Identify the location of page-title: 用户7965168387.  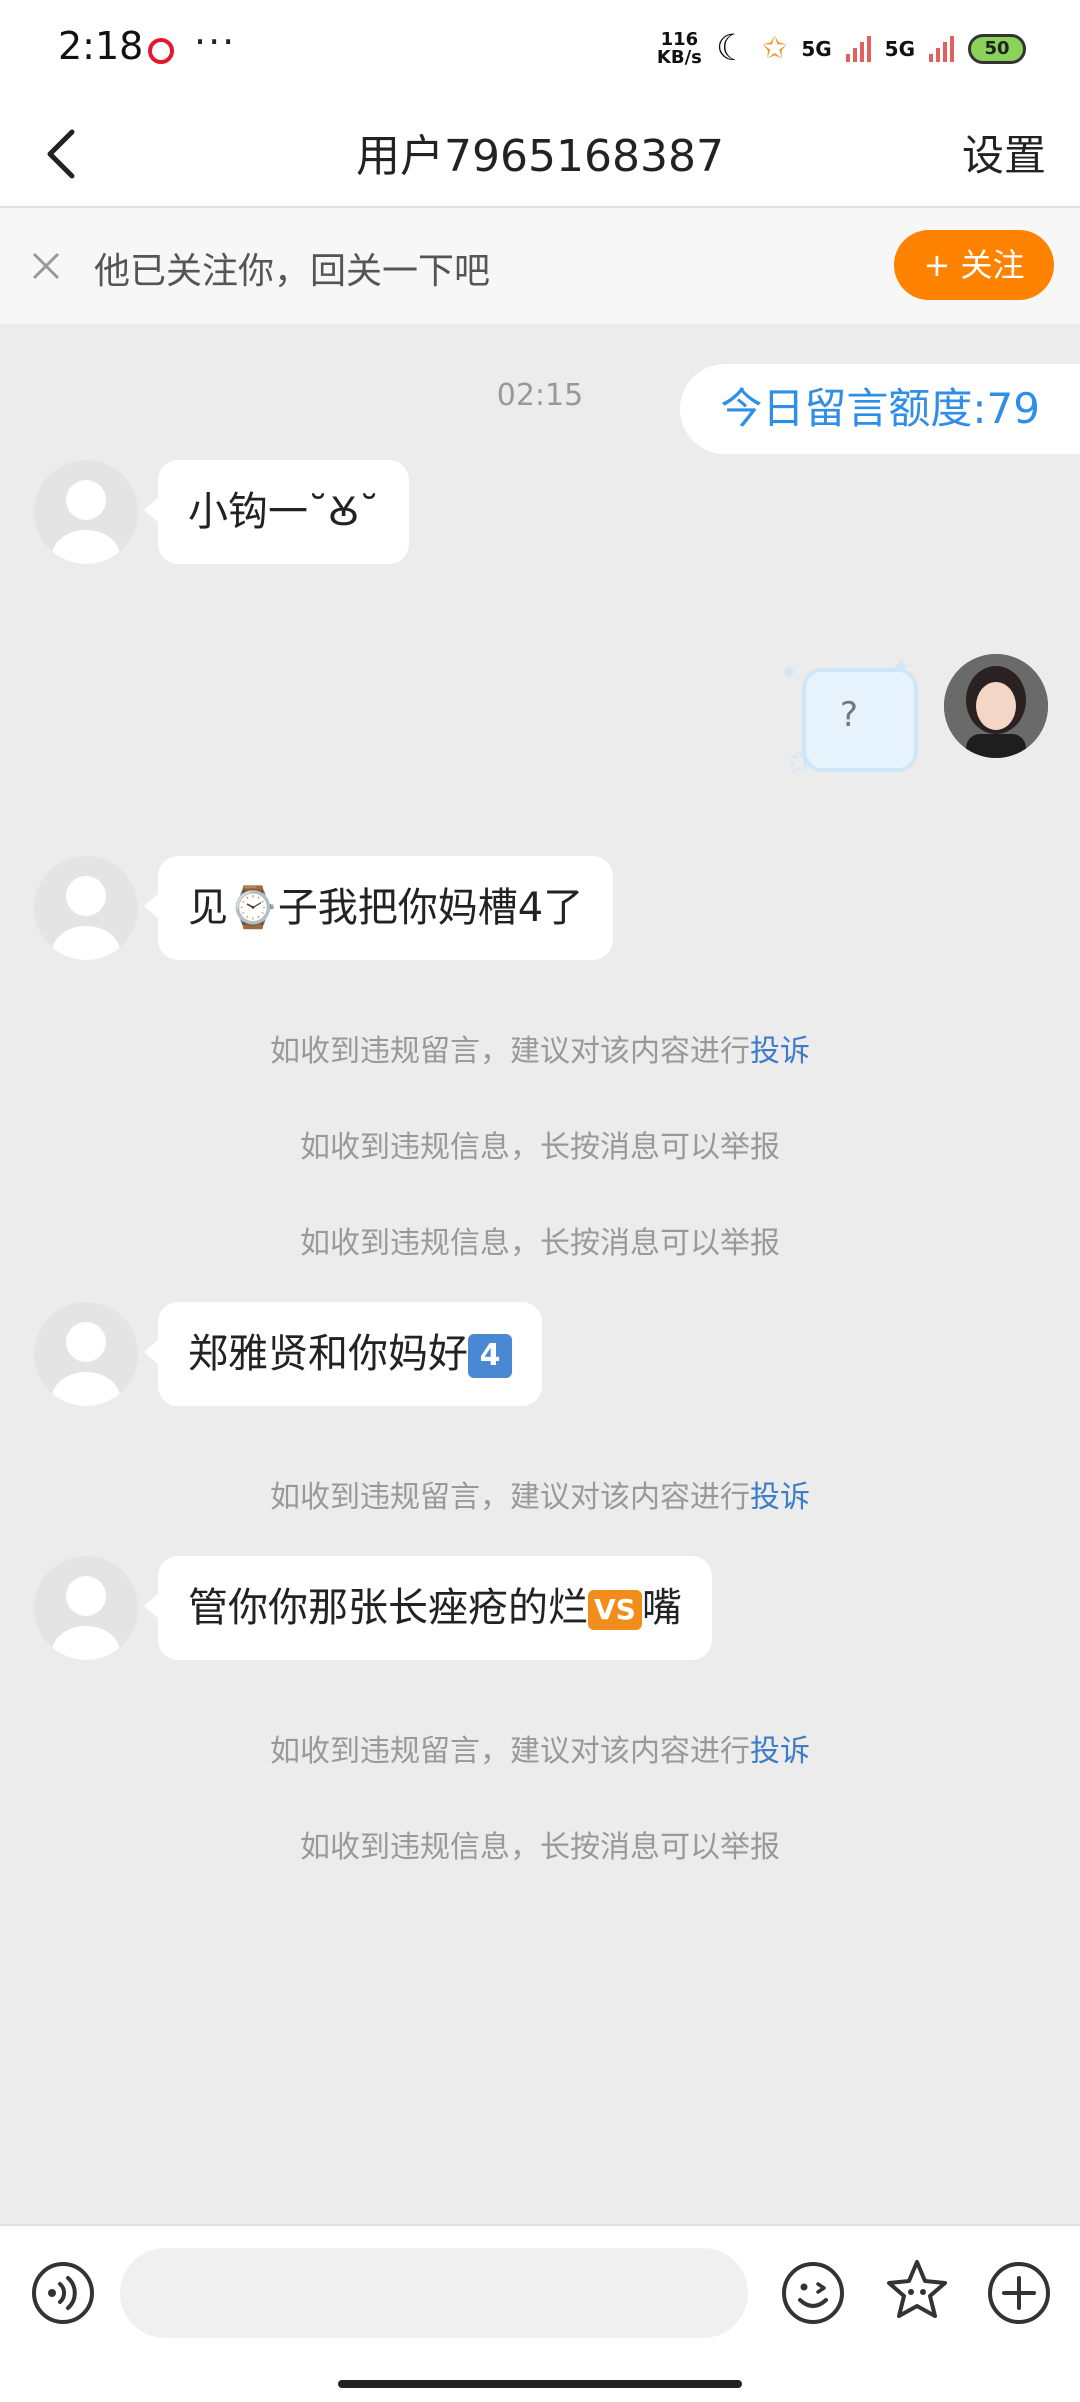
(540, 156).